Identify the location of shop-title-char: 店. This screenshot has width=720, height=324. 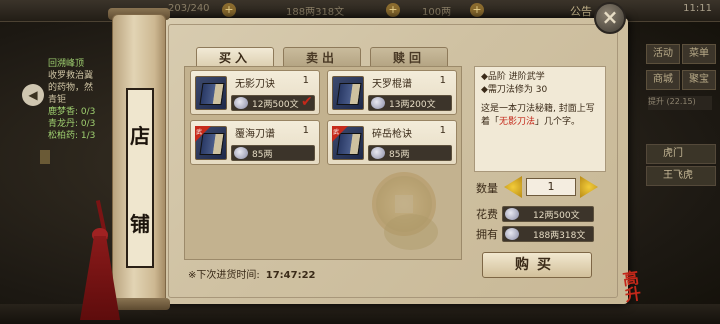
(140, 135).